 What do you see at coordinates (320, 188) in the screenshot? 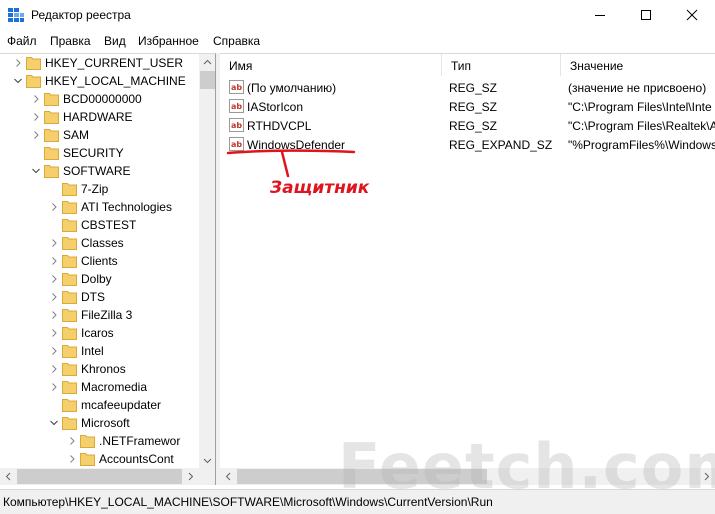
I see `annotation-label: Защитник` at bounding box center [320, 188].